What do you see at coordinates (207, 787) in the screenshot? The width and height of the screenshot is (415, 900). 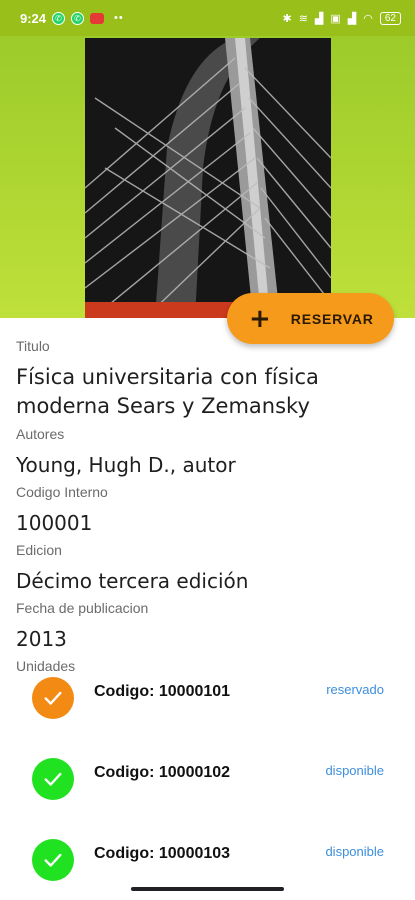 I see `list-item: Codigo: 10000102 disponible` at bounding box center [207, 787].